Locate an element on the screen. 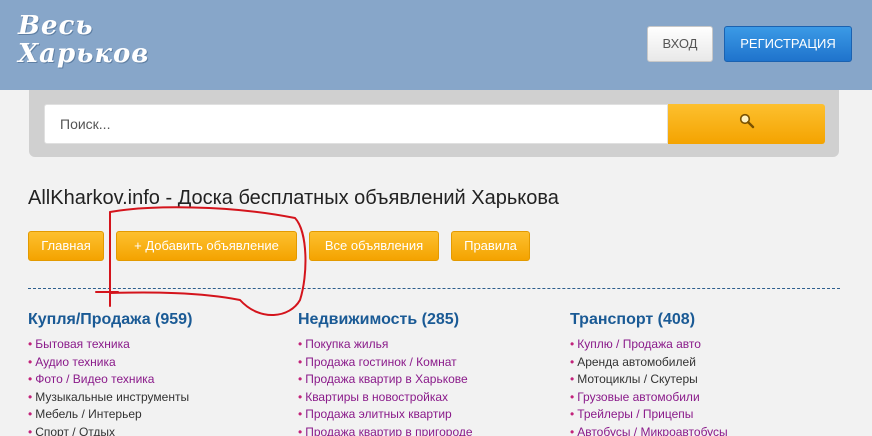 Image resolution: width=872 pixels, height=436 pixels. category-link: • Продажа квартир в Харькове is located at coordinates (423, 380).